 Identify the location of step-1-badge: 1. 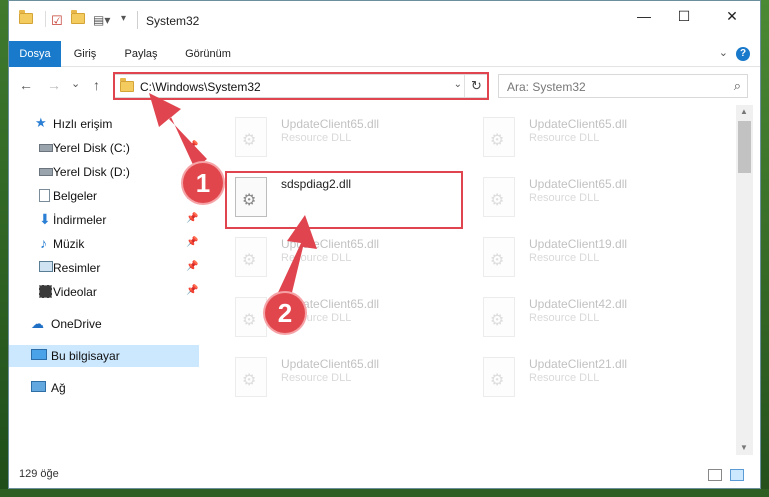
(203, 183).